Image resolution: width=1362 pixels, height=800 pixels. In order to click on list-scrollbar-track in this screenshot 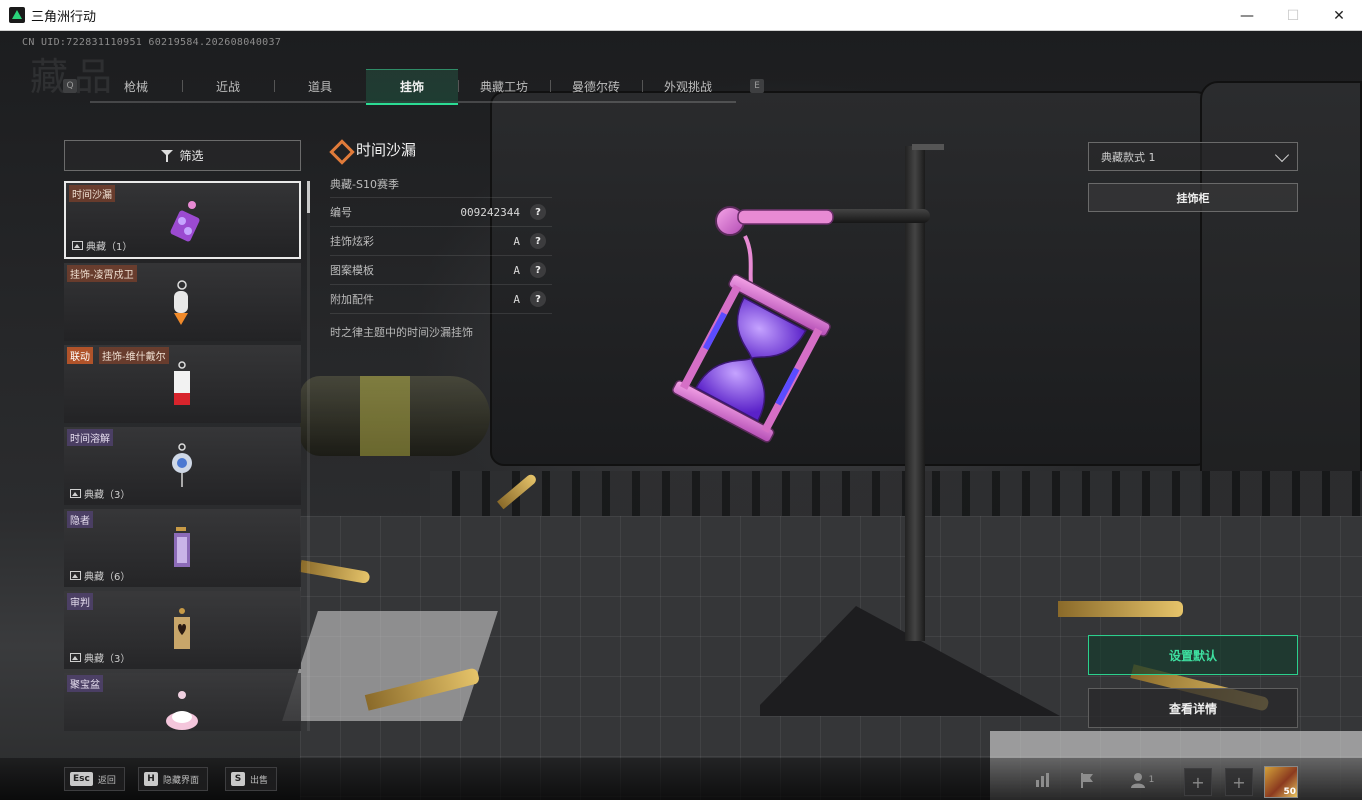, I will do `click(308, 456)`.